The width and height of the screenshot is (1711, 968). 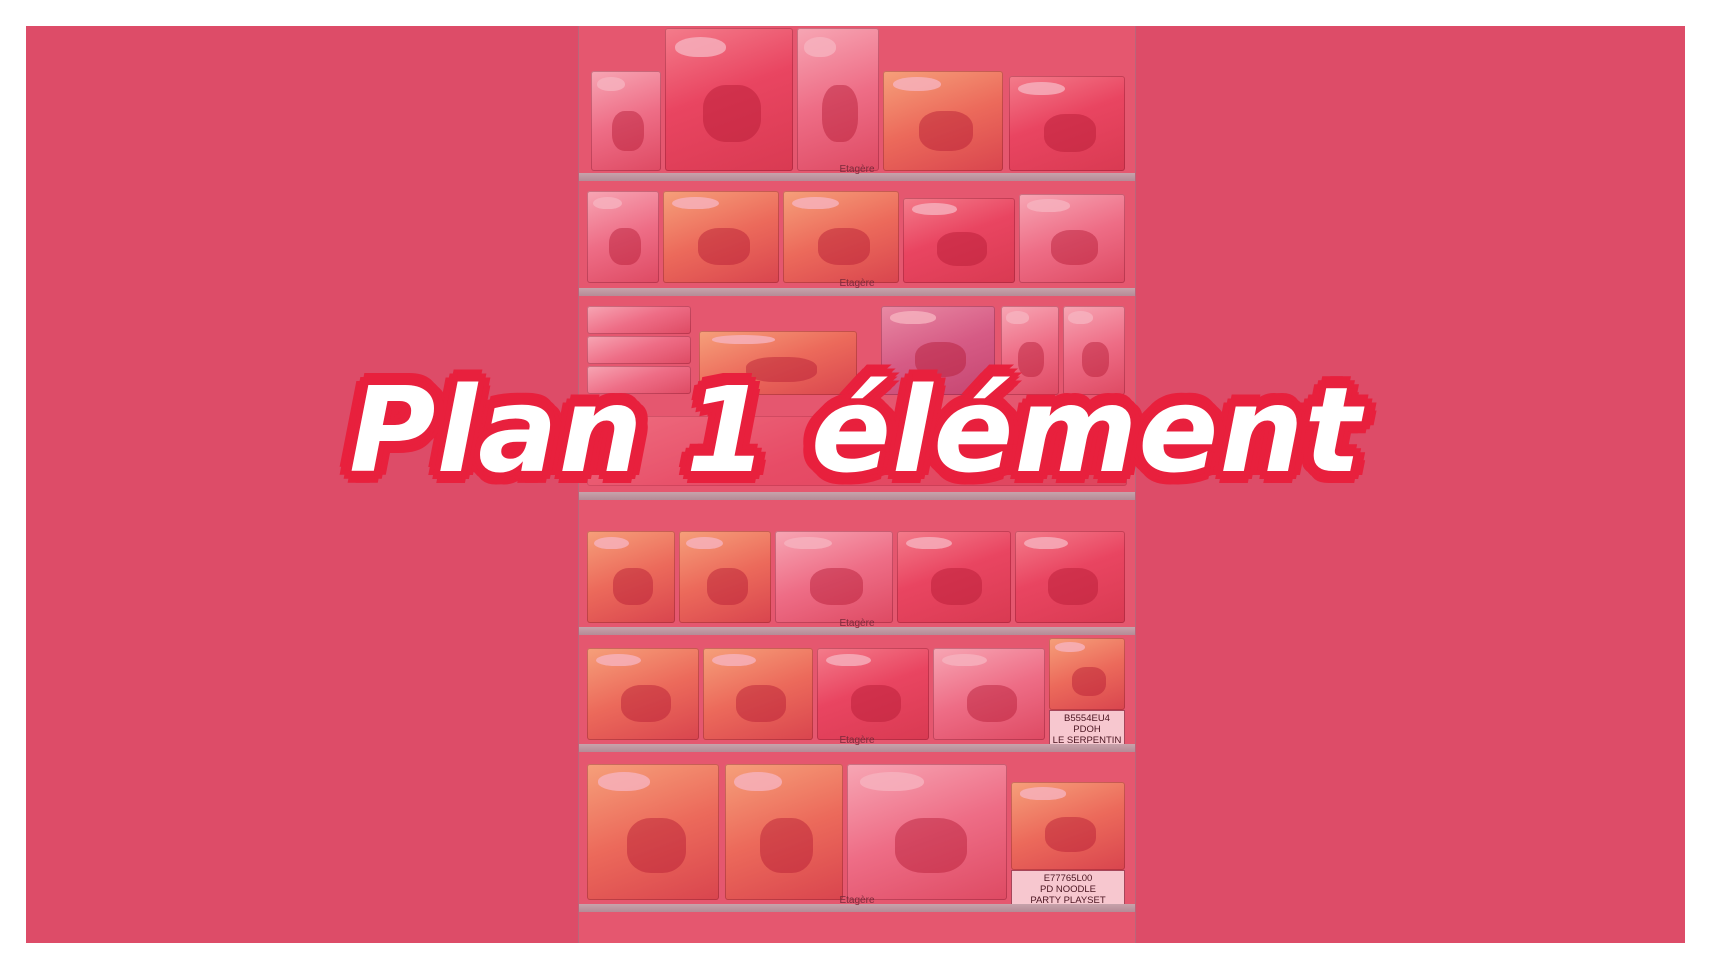 What do you see at coordinates (1087, 729) in the screenshot?
I see `sku-line: PDOH` at bounding box center [1087, 729].